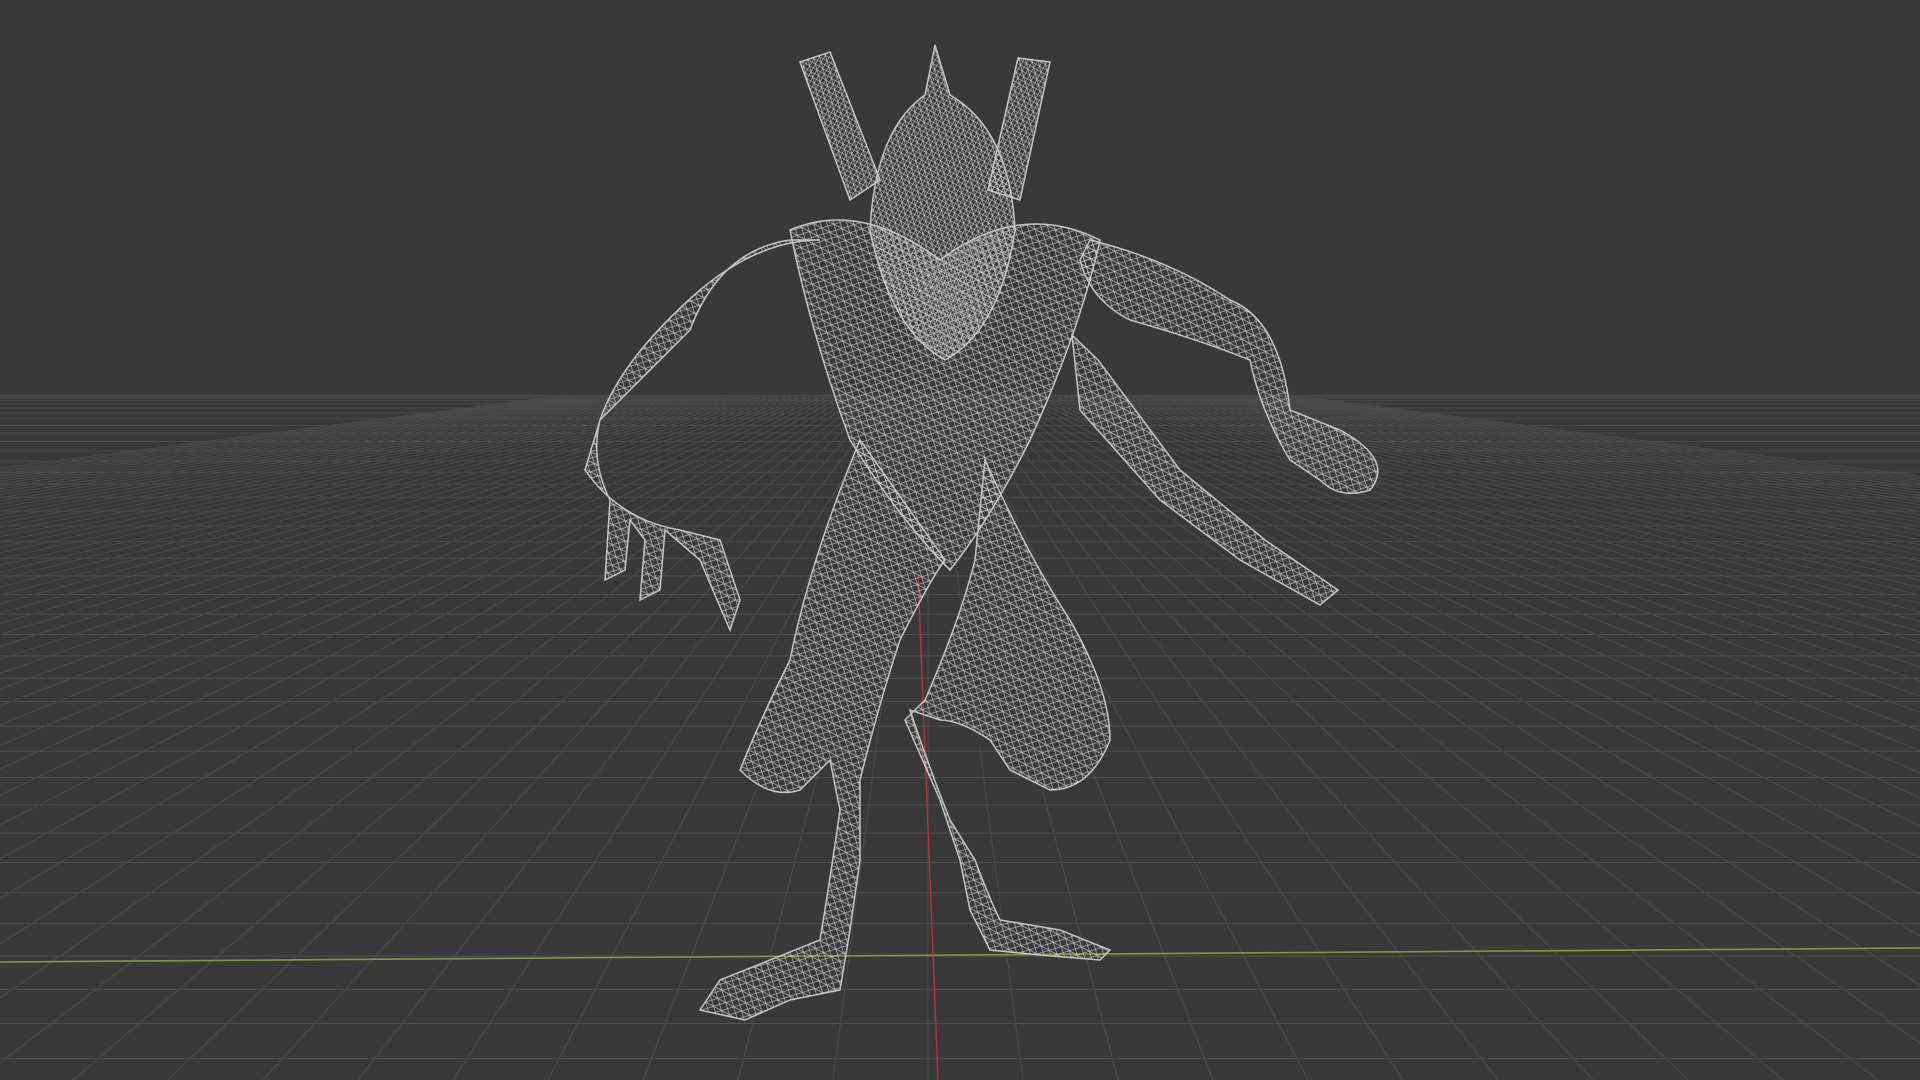 The height and width of the screenshot is (1080, 1920). I want to click on dorsal-tube-left, so click(840, 126).